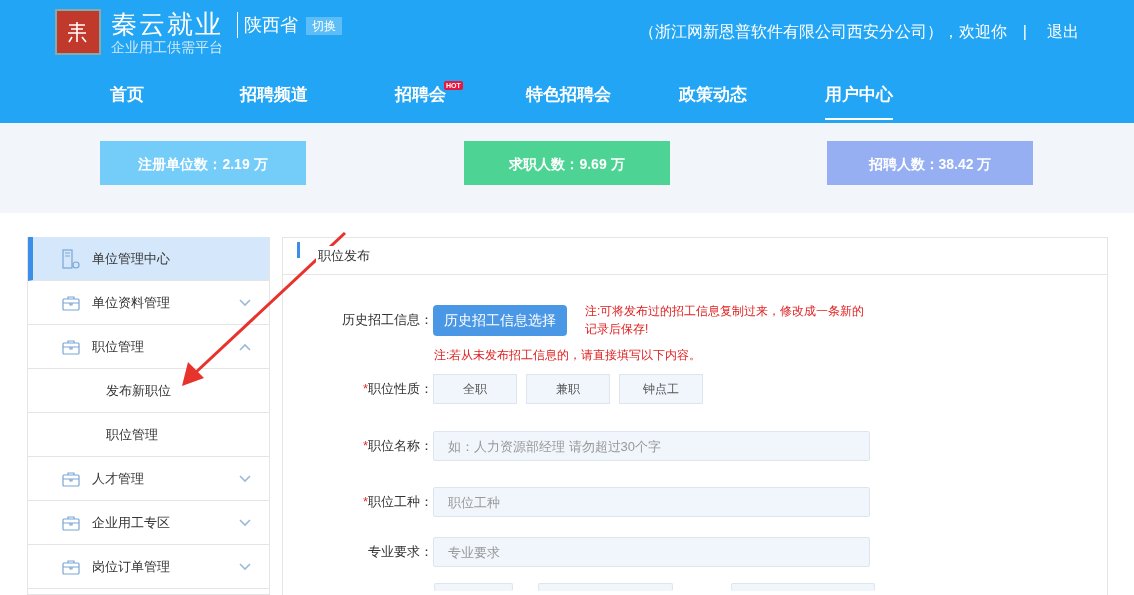 The image size is (1134, 595). What do you see at coordinates (138, 390) in the screenshot?
I see `sidebar-label: 发布新职位` at bounding box center [138, 390].